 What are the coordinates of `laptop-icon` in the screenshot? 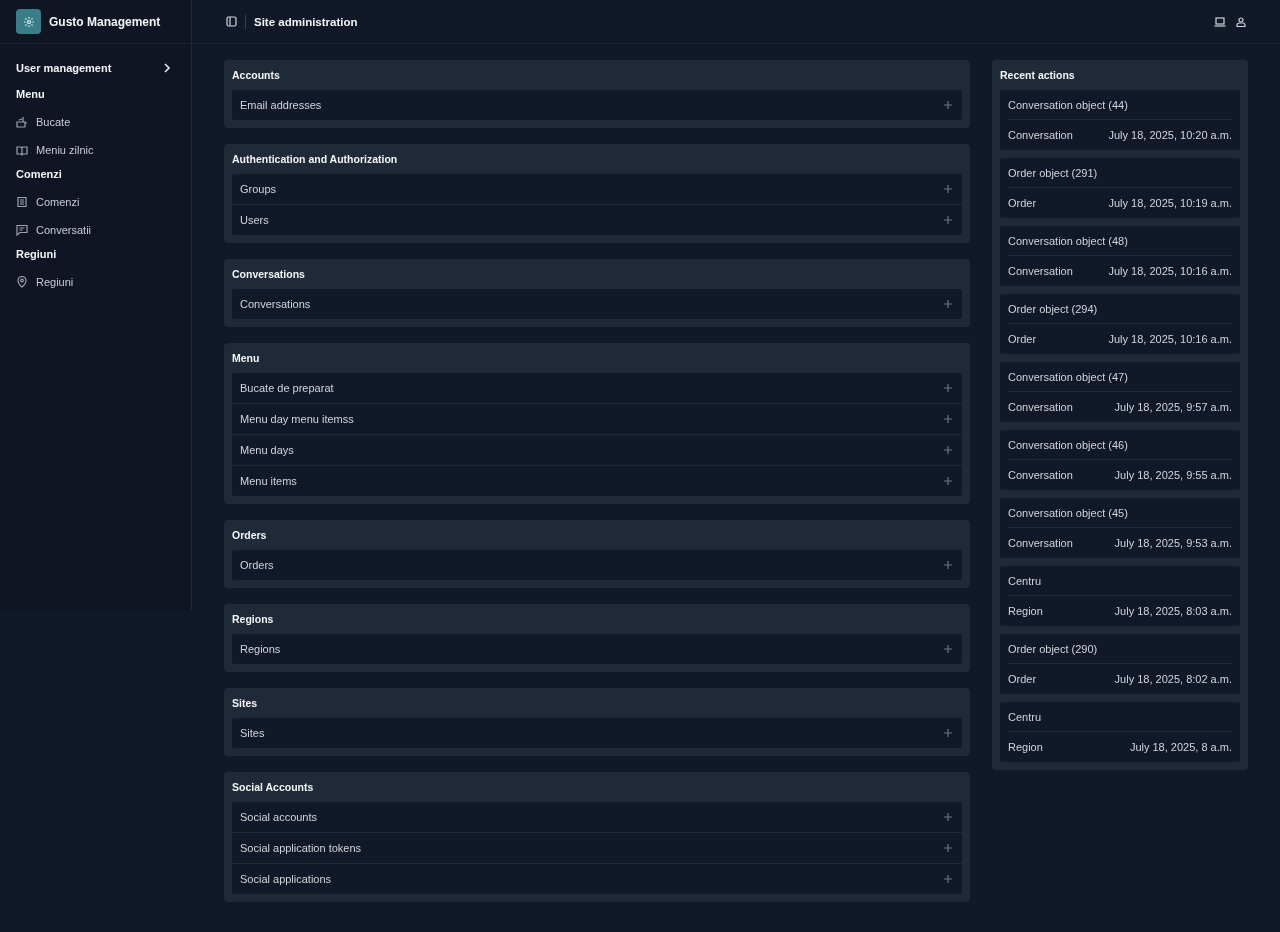 It's located at (1220, 21).